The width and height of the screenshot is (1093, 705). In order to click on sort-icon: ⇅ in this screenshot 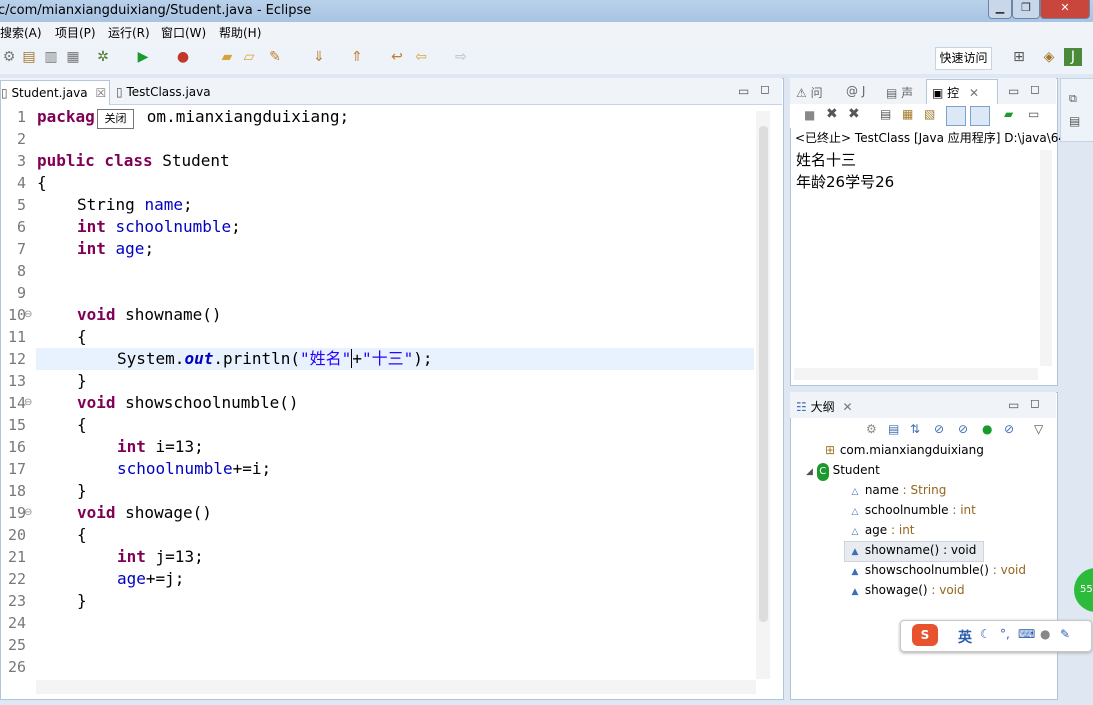, I will do `click(915, 429)`.